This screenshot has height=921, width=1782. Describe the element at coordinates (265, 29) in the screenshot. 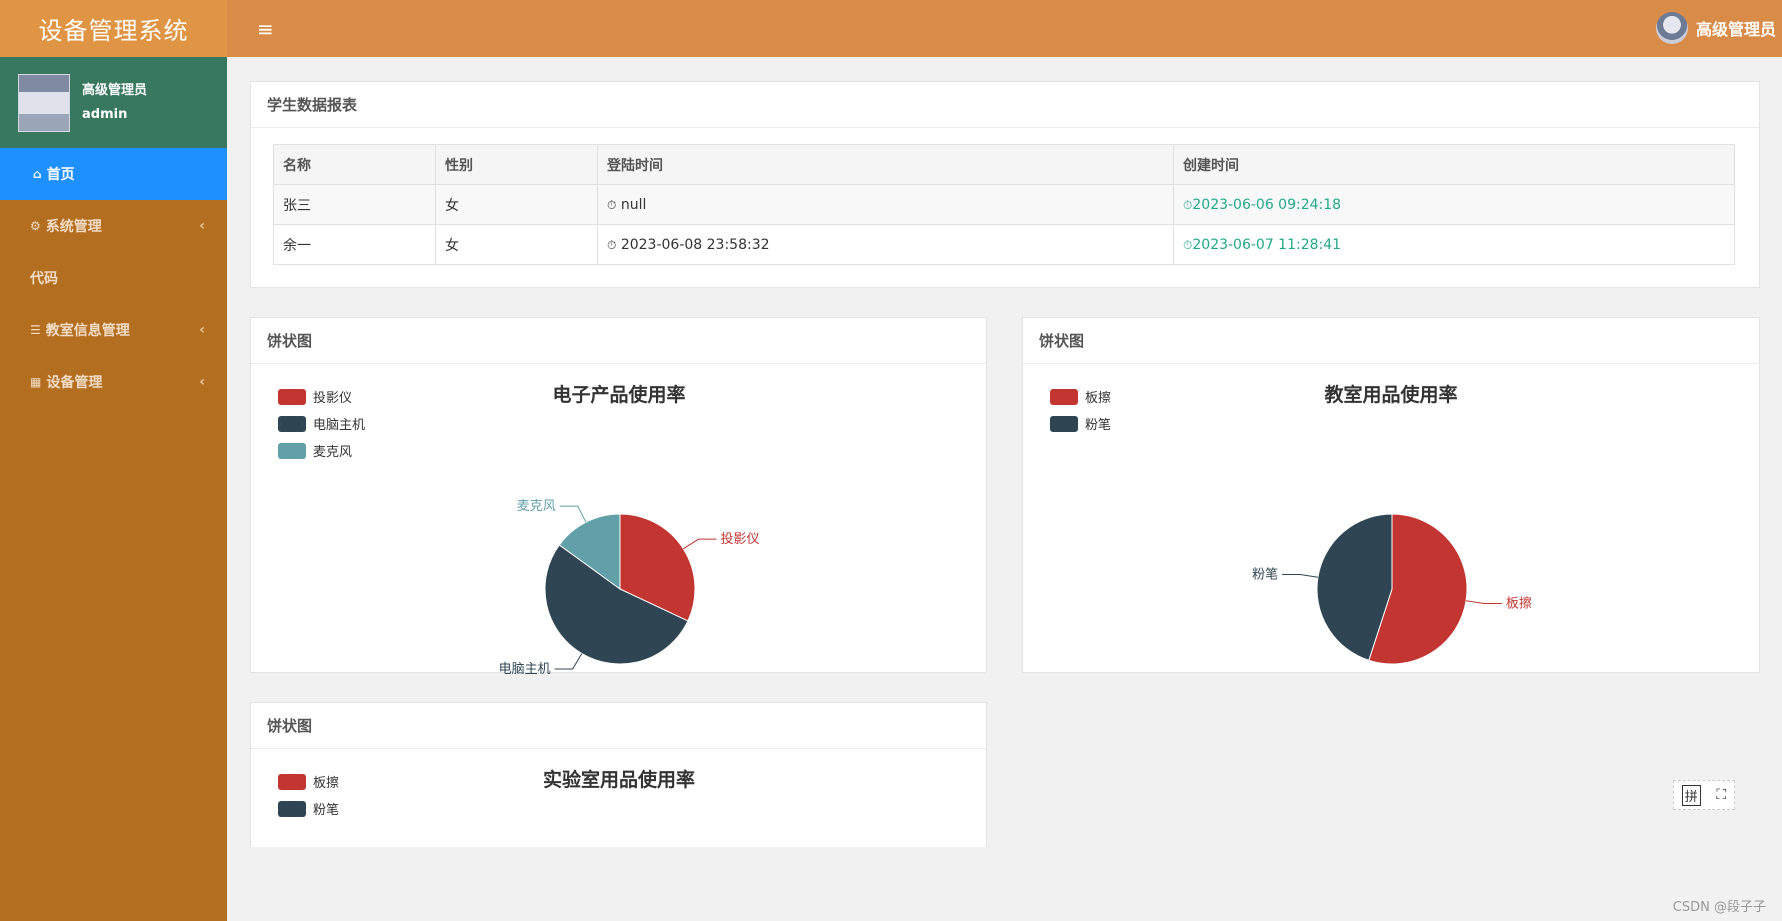

I see `menu-toggle-icon: ≡` at that location.